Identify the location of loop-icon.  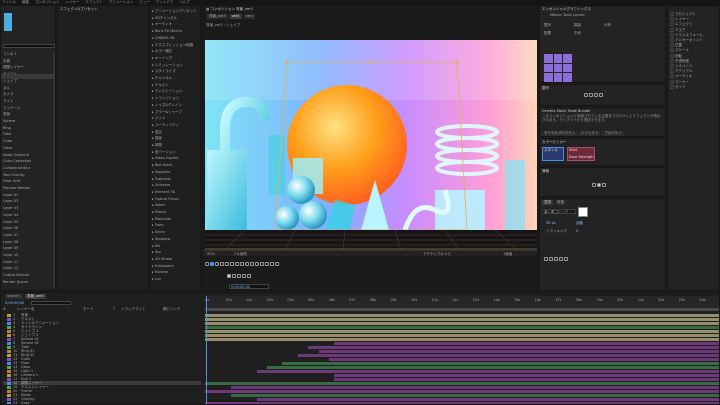
(244, 276).